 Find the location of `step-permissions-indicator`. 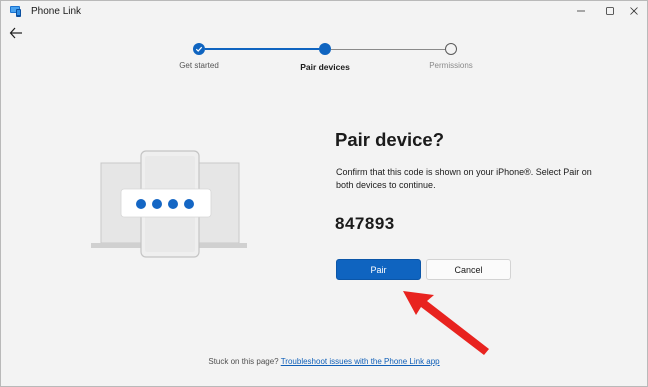

step-permissions-indicator is located at coordinates (451, 49).